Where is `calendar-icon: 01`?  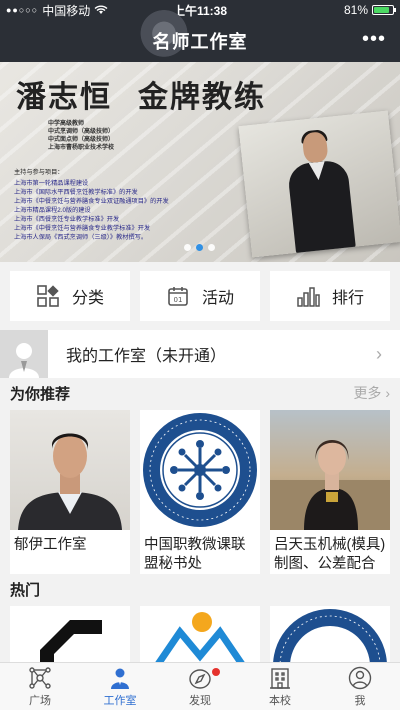
calendar-icon: 01 is located at coordinates (178, 296).